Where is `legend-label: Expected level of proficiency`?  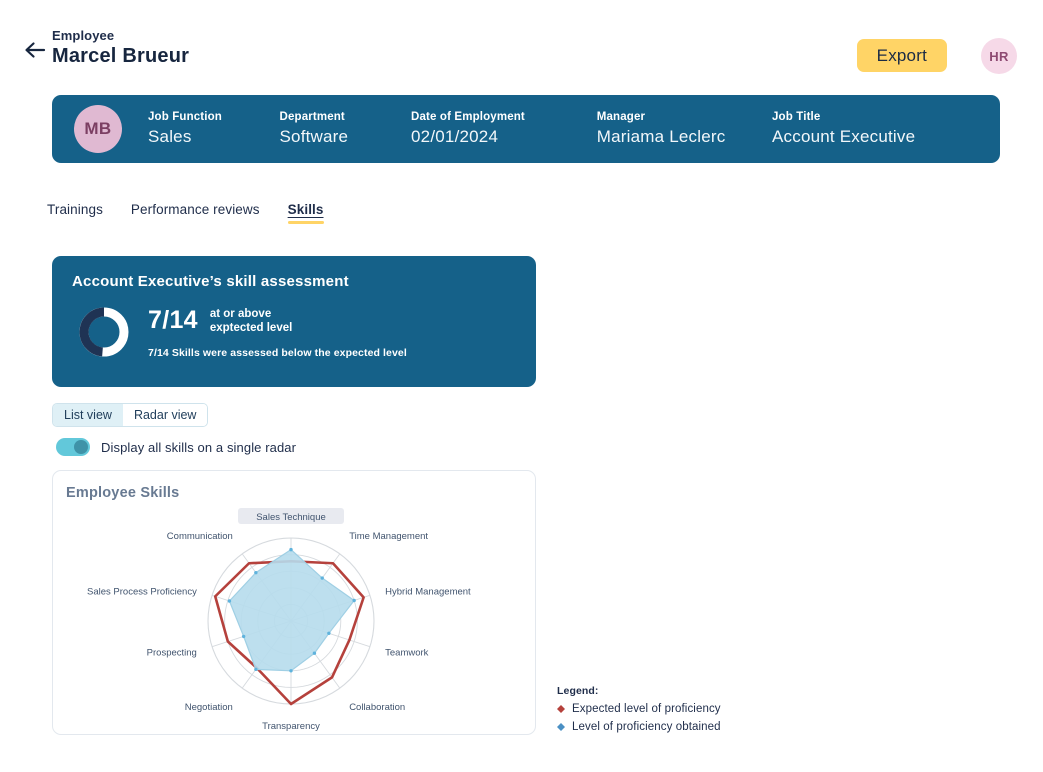
legend-label: Expected level of proficiency is located at coordinates (646, 709).